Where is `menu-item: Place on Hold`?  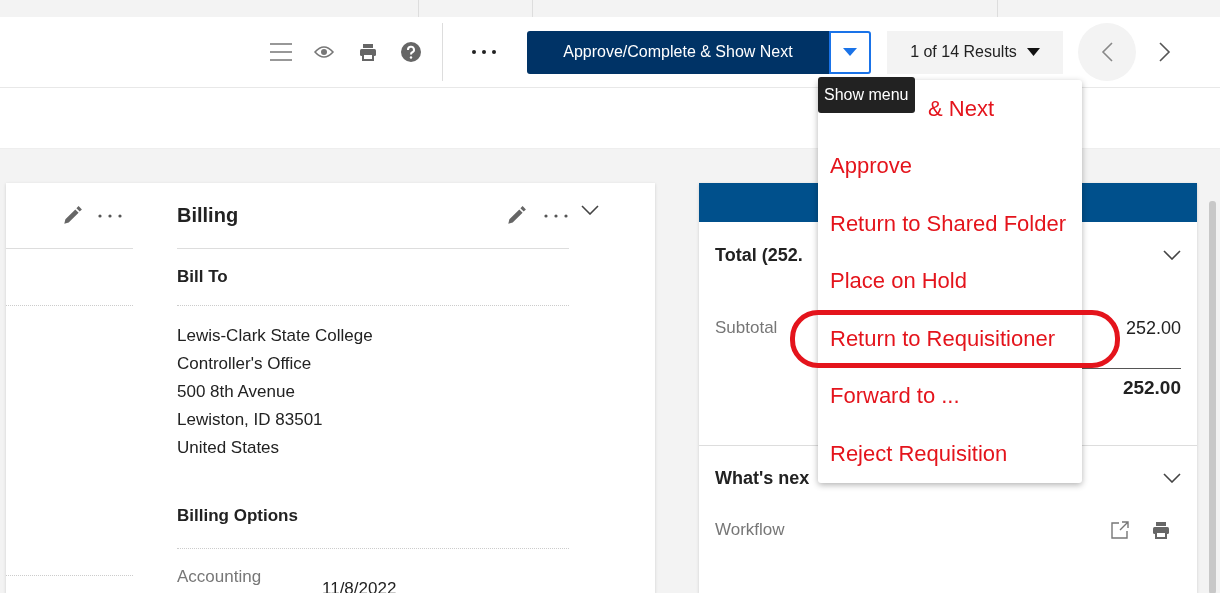 menu-item: Place on Hold is located at coordinates (950, 281).